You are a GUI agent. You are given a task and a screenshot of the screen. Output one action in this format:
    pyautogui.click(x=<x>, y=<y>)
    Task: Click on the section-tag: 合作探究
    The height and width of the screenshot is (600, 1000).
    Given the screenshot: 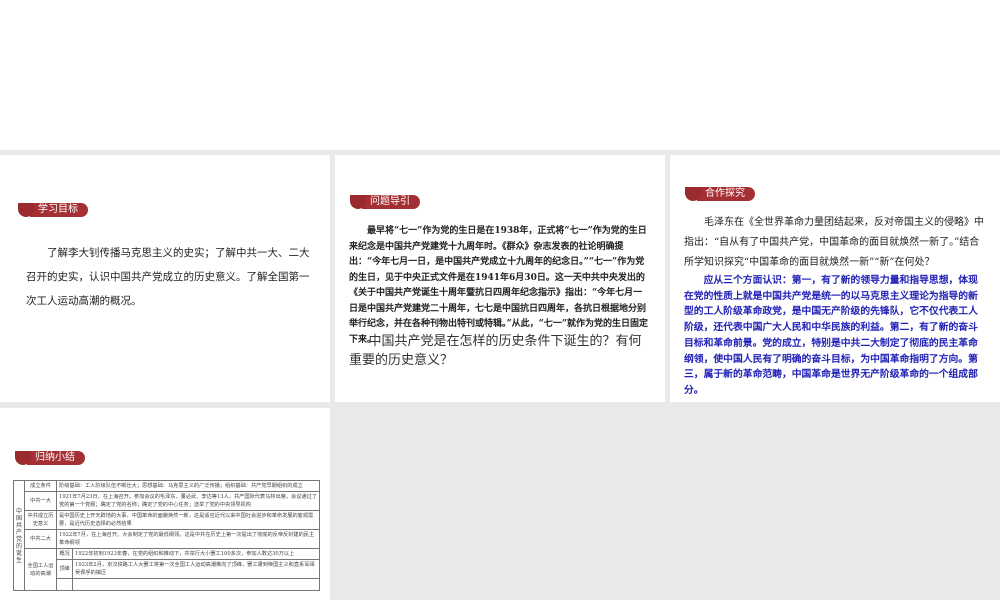 What is the action you would take?
    pyautogui.click(x=720, y=194)
    